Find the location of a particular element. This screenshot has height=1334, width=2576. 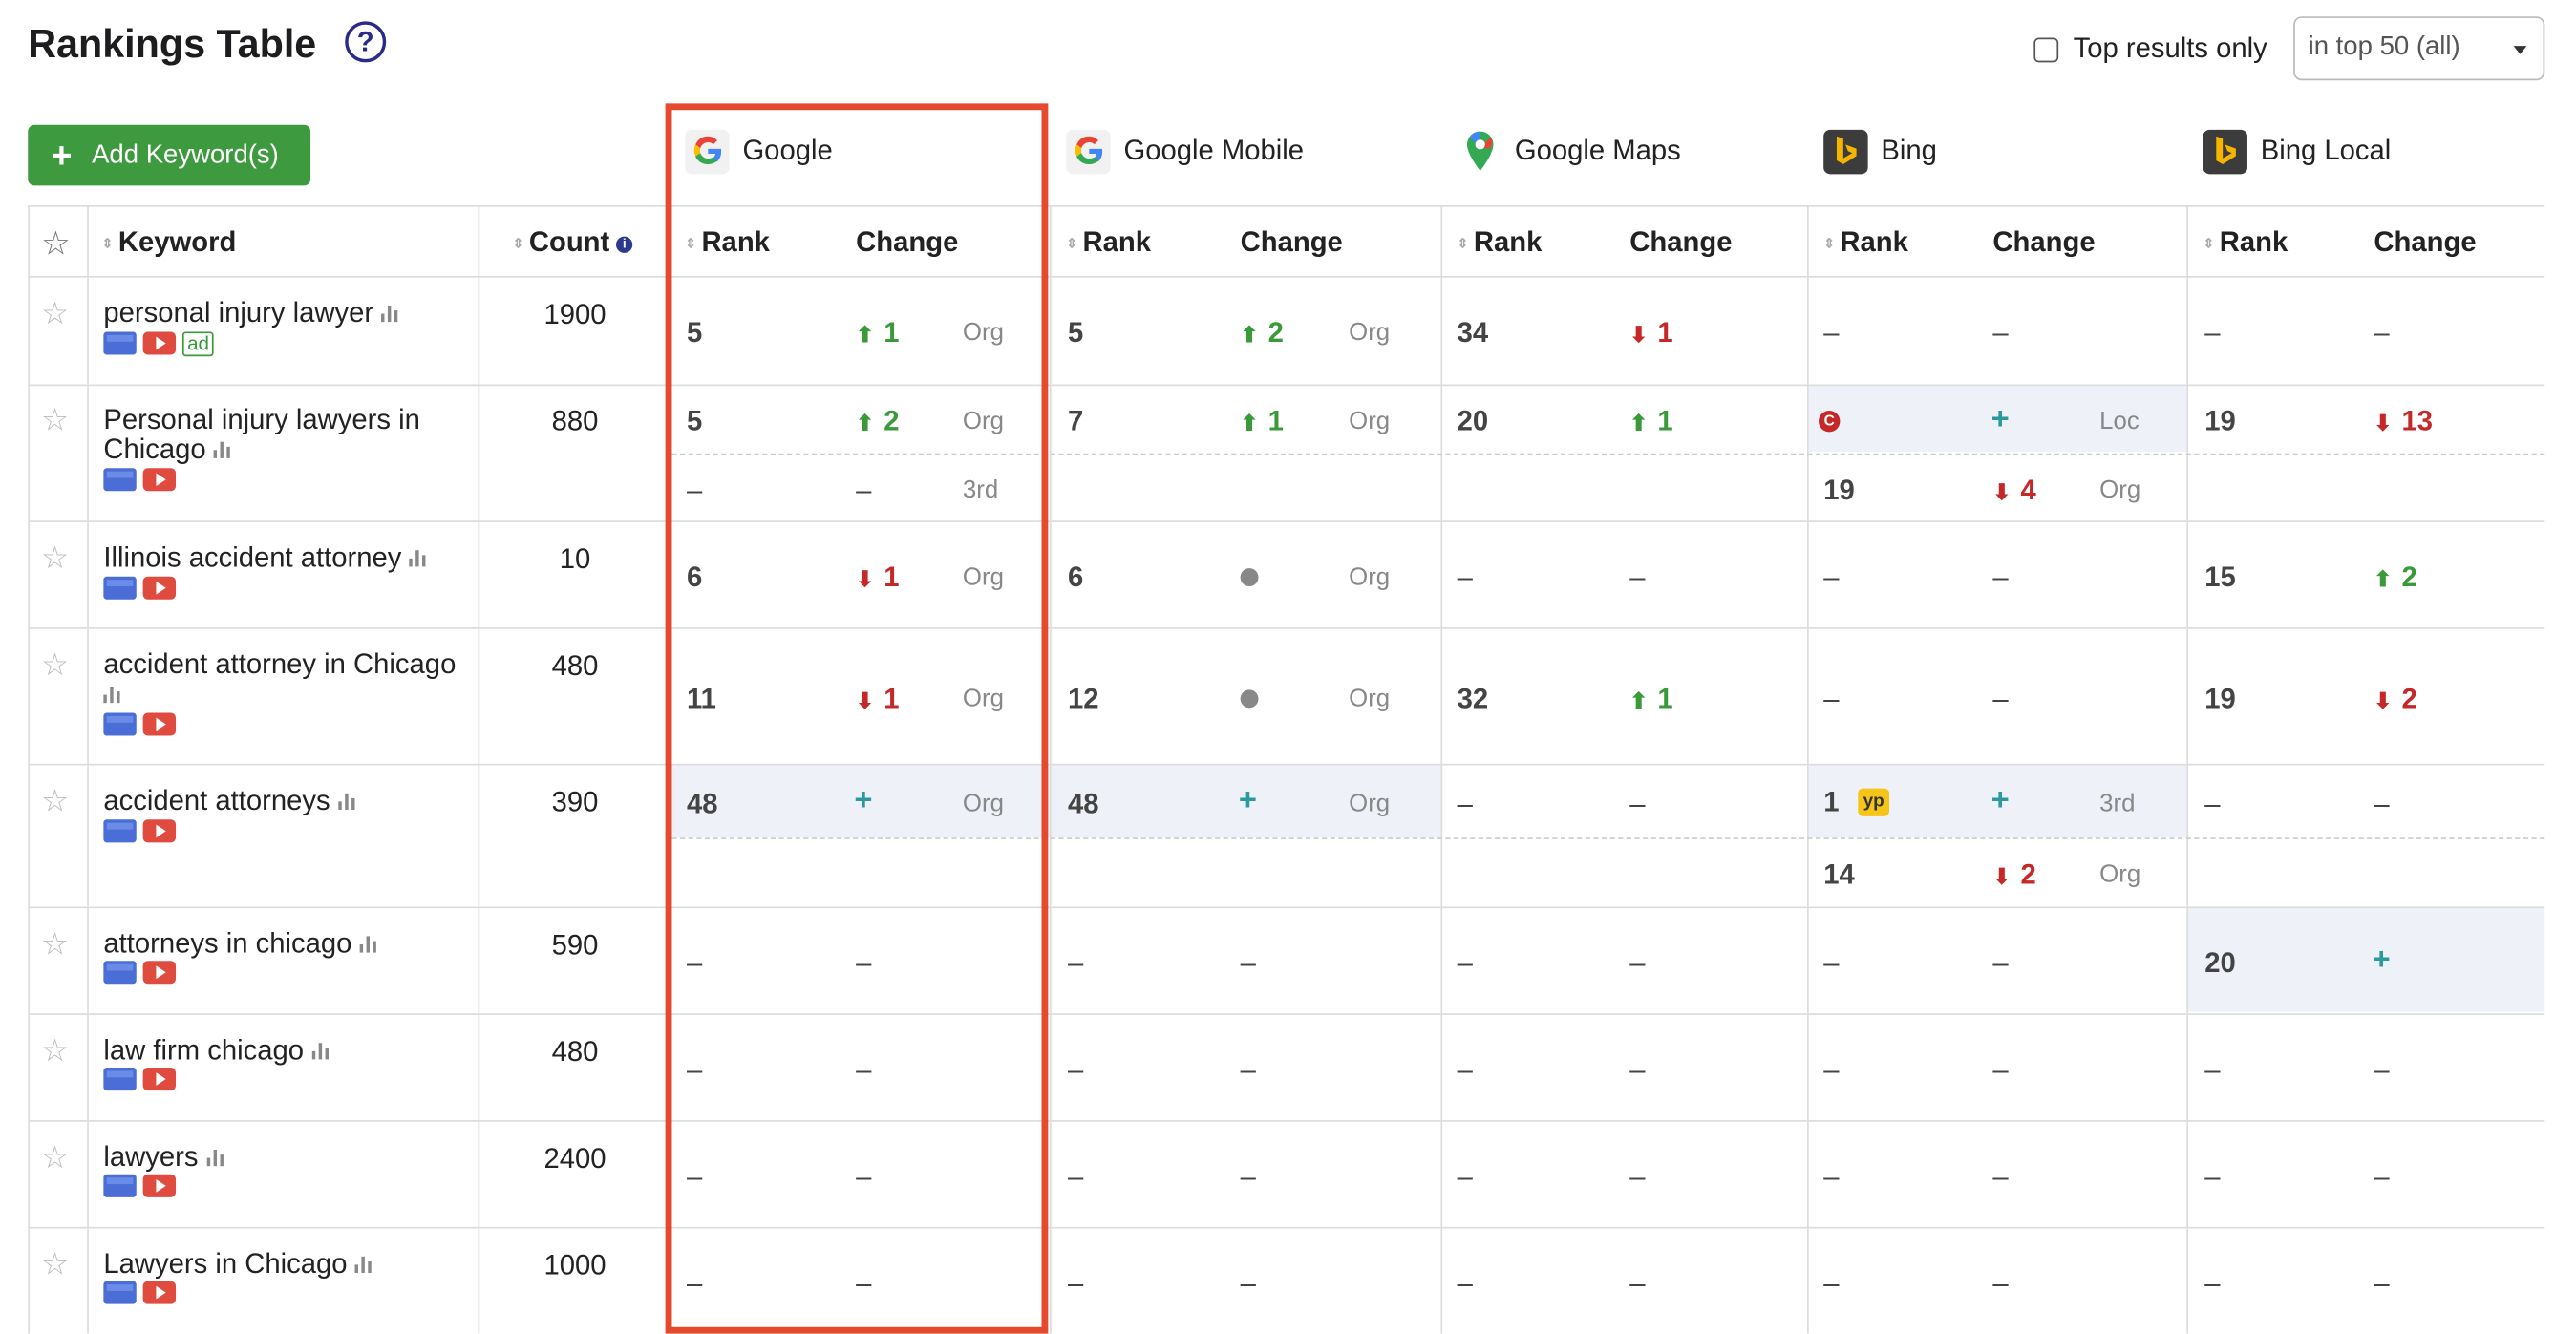

col-keyword: ⇕ Keyword is located at coordinates (170, 243).